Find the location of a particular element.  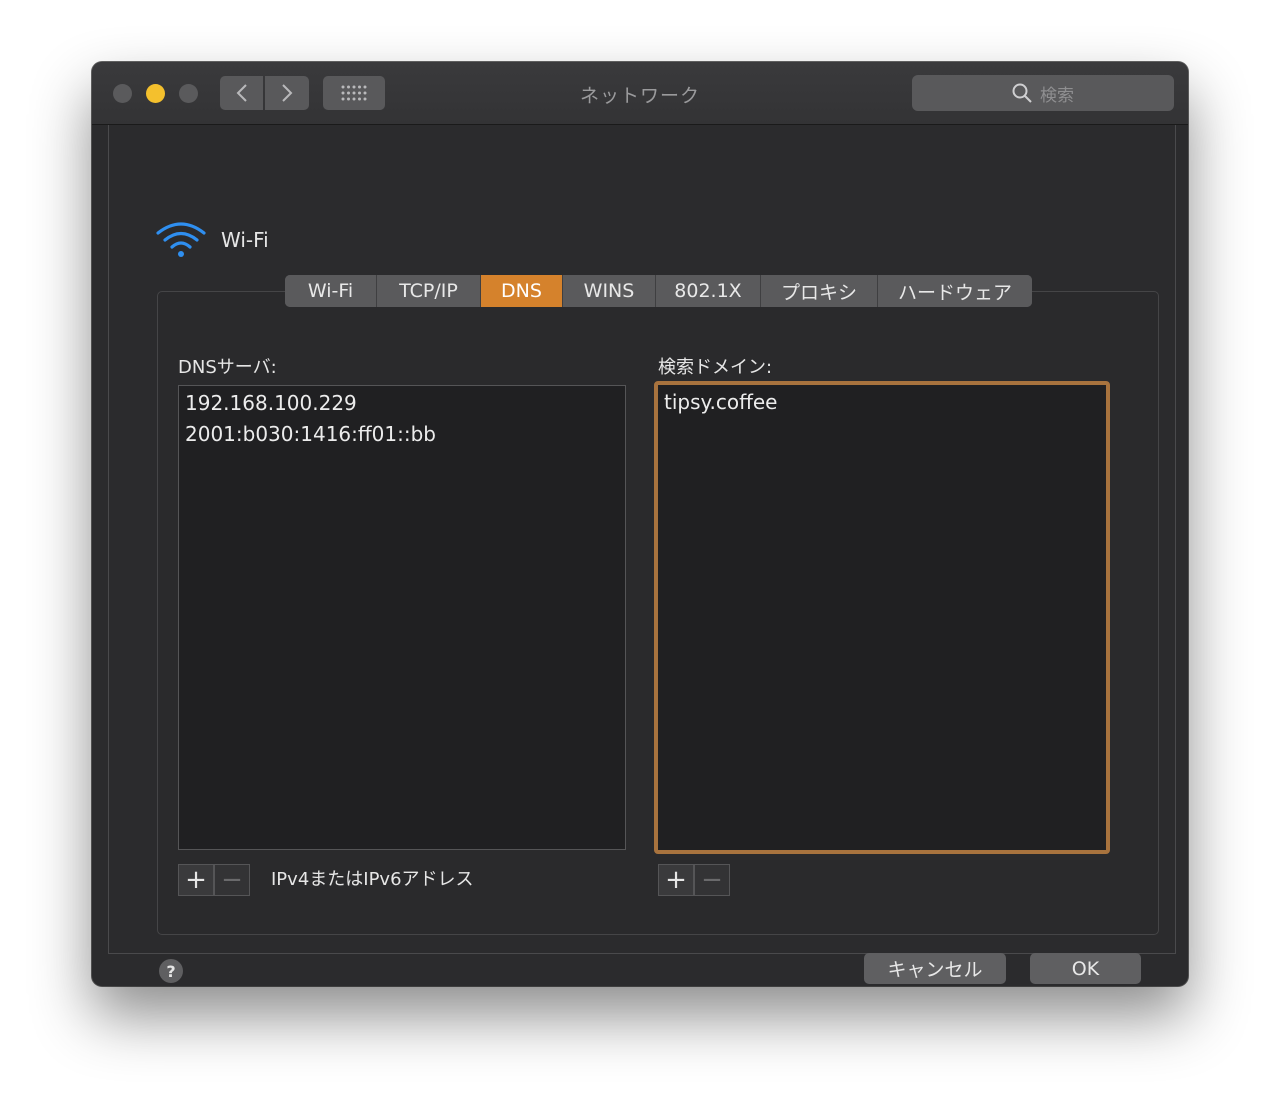

remove-dns-server-button: − is located at coordinates (232, 880).